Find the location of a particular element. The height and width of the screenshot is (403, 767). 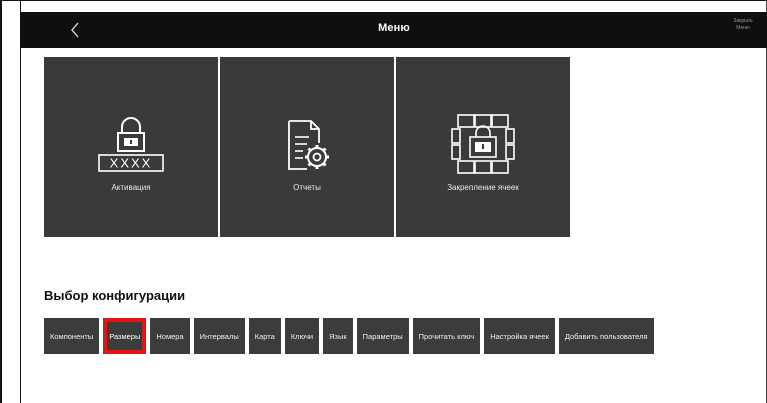

config-button-sizes: Размеры is located at coordinates (125, 336).